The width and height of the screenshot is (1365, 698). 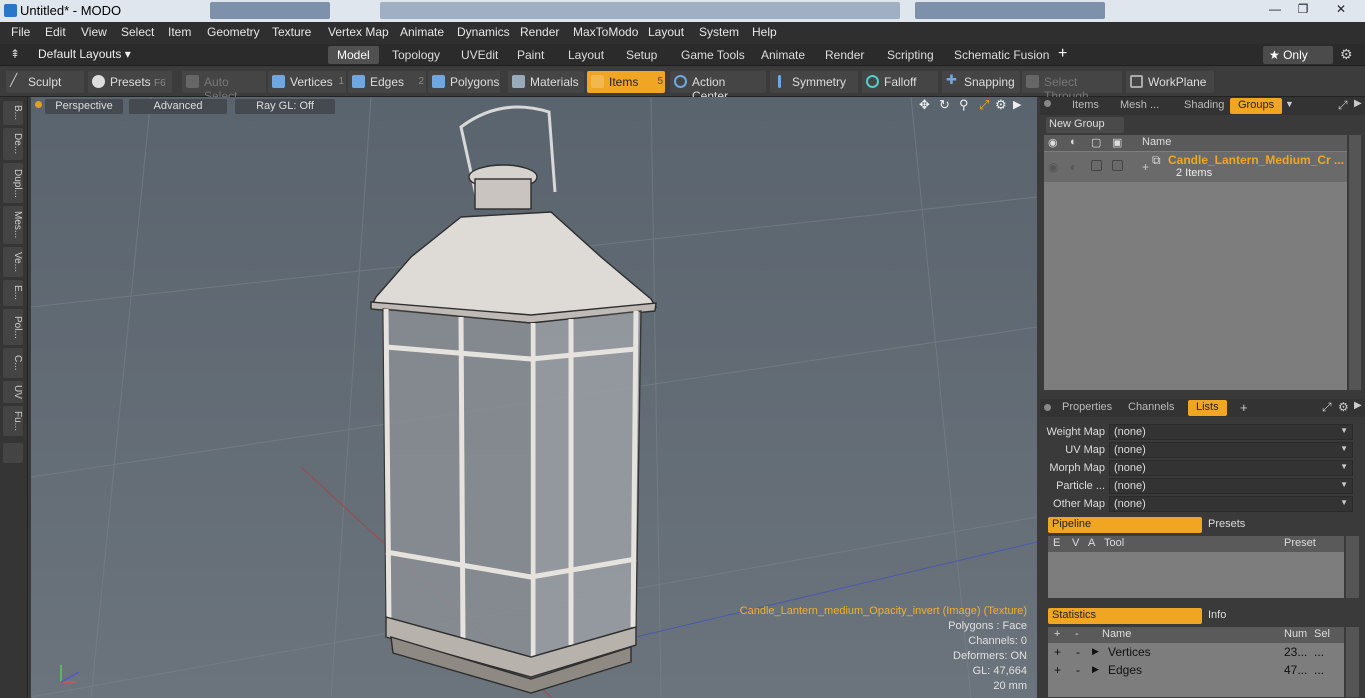 I want to click on lock-icon: ▢, so click(x=1096, y=142).